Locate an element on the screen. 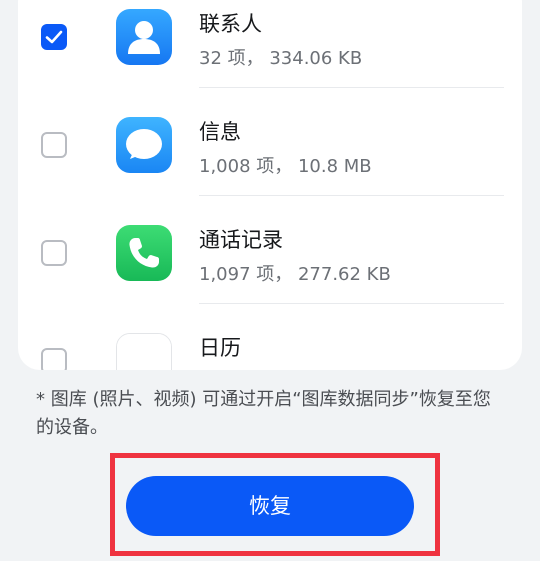 This screenshot has height=561, width=540. checkmark-icon is located at coordinates (54, 37).